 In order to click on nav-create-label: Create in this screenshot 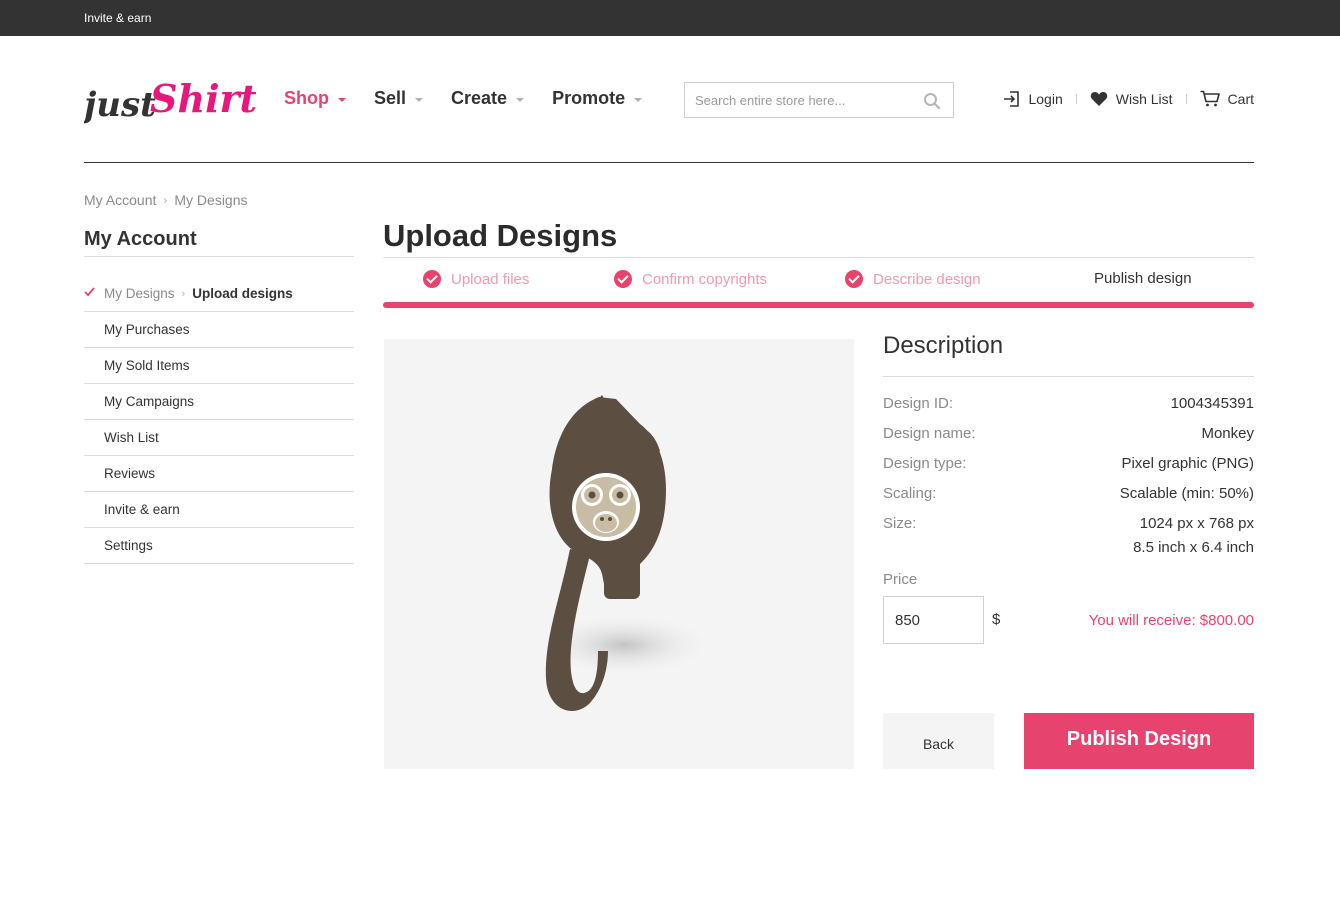, I will do `click(479, 98)`.